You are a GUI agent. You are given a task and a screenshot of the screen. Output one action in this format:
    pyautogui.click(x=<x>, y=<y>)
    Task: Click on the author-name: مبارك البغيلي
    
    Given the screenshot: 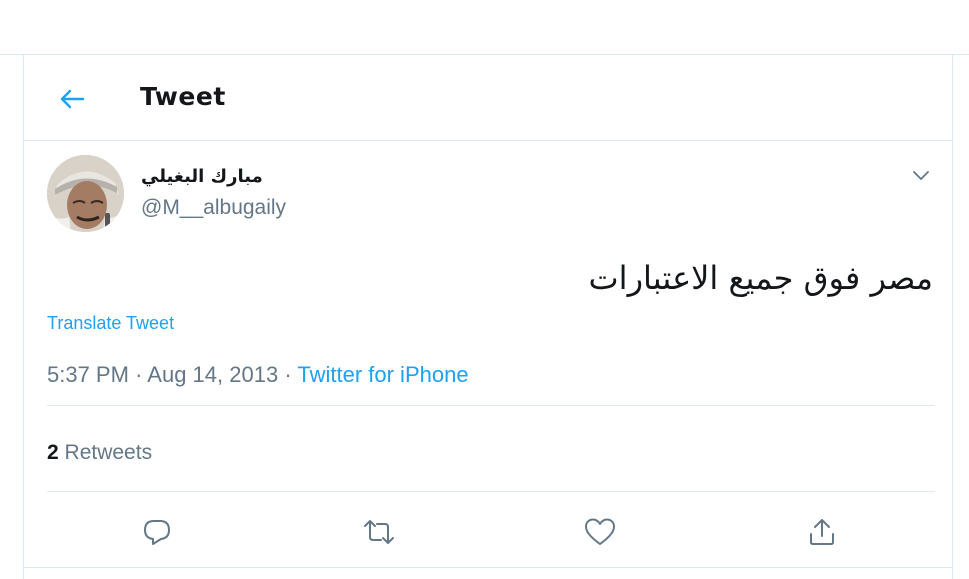 What is the action you would take?
    pyautogui.click(x=202, y=176)
    